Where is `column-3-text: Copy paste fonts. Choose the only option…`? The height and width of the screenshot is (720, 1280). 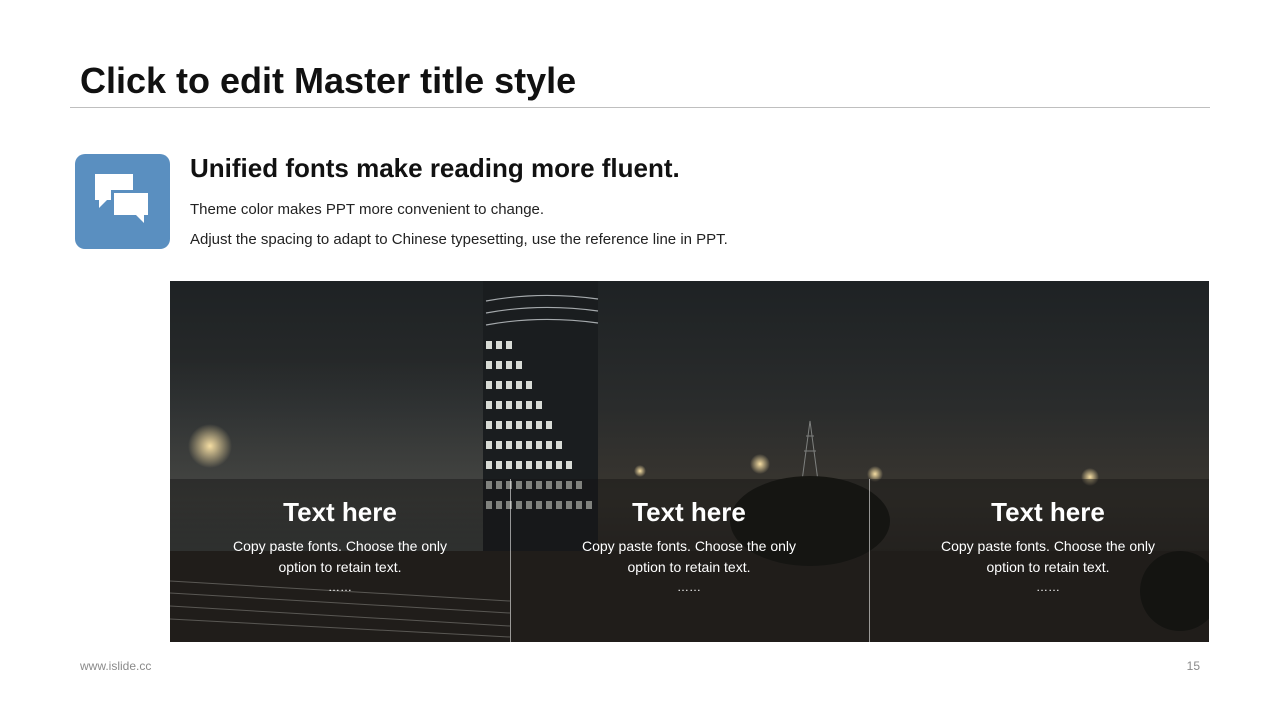
column-3-text: Copy paste fonts. Choose the only option… is located at coordinates (1048, 556).